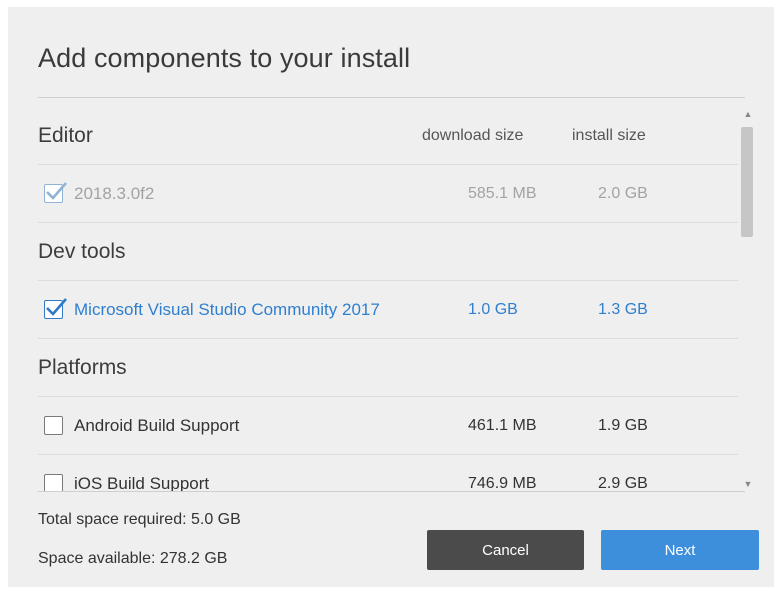 This screenshot has height=591, width=778. I want to click on list-scrollbar: ▲ ▼, so click(748, 300).